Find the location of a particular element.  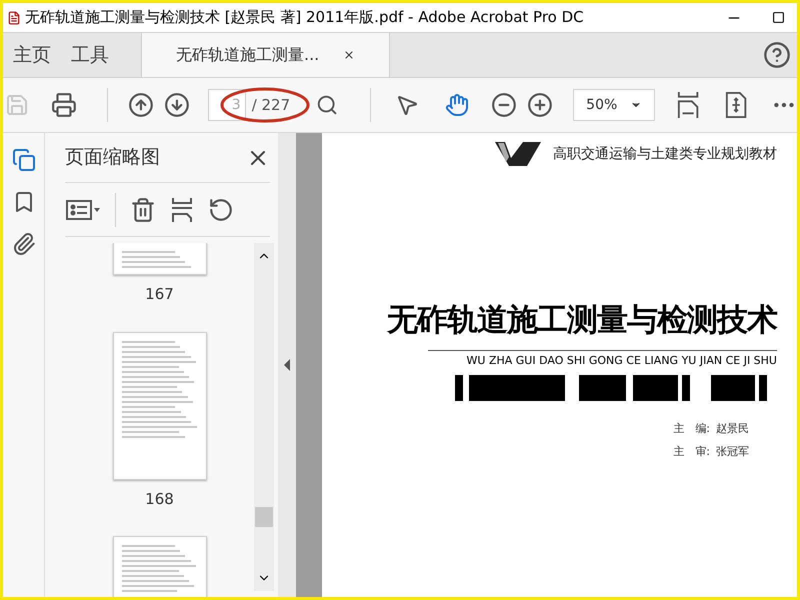

paperclip-icon is located at coordinates (24, 244).